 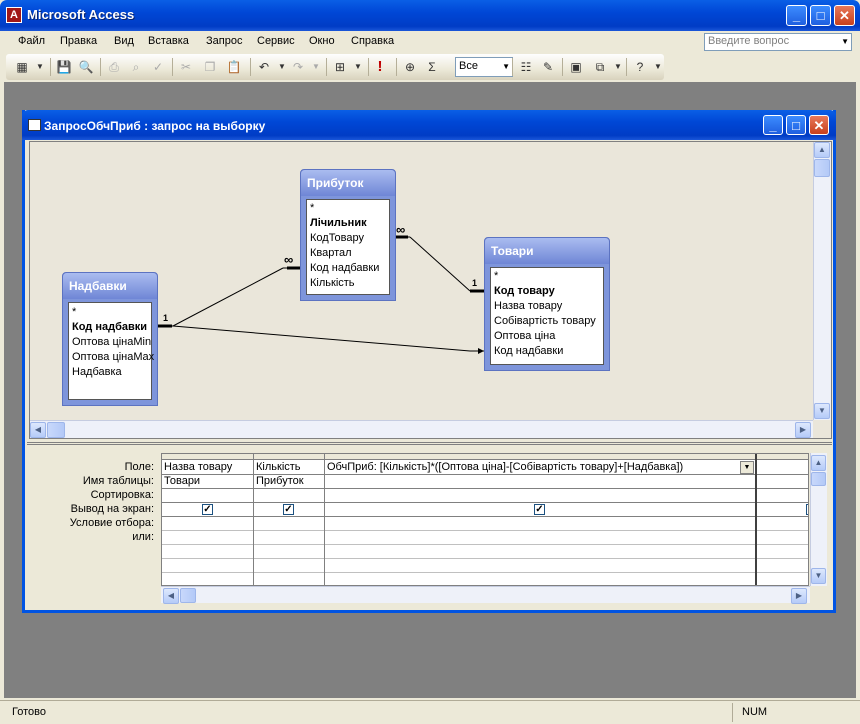 What do you see at coordinates (338, 223) in the screenshot?
I see `field-item-key: Лічильник` at bounding box center [338, 223].